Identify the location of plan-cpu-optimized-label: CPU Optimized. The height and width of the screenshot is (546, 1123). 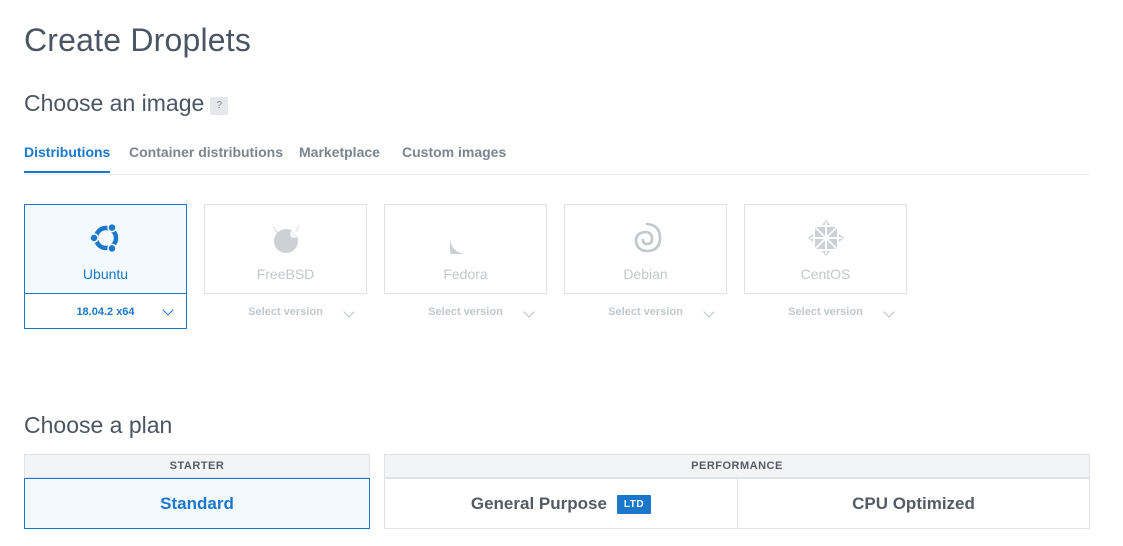
(913, 503).